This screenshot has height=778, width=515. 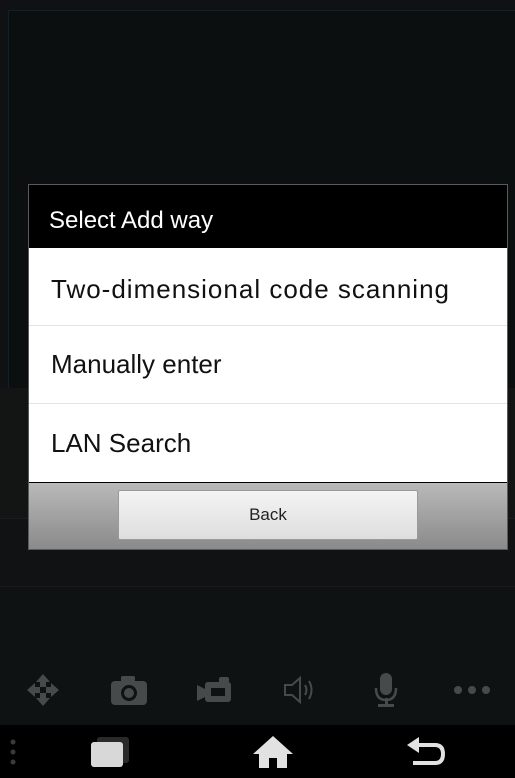 What do you see at coordinates (425, 752) in the screenshot?
I see `back-icon` at bounding box center [425, 752].